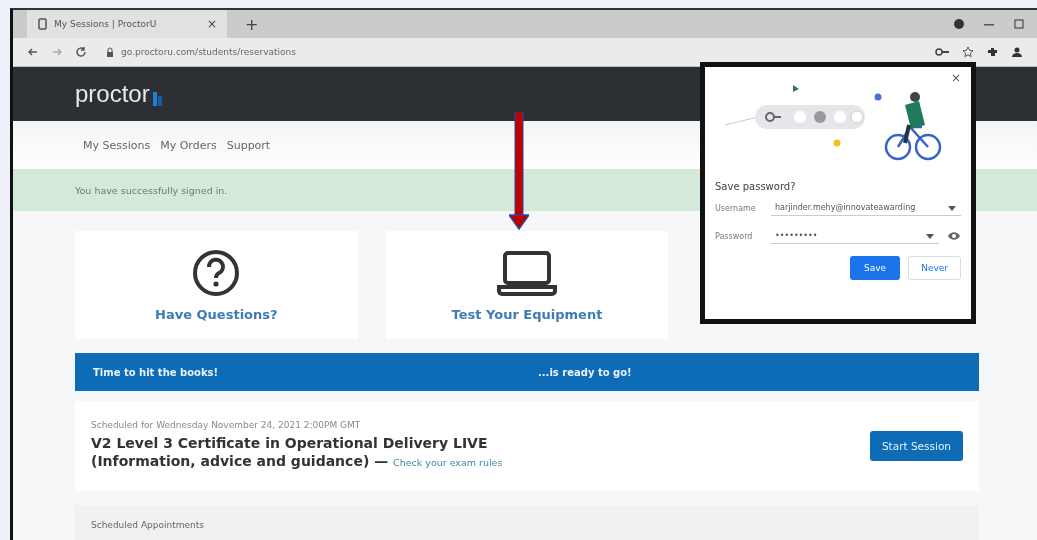 The height and width of the screenshot is (540, 1037). Describe the element at coordinates (866, 208) in the screenshot. I see `dropdown-field: harjinder.mehy@innovateawarding` at that location.